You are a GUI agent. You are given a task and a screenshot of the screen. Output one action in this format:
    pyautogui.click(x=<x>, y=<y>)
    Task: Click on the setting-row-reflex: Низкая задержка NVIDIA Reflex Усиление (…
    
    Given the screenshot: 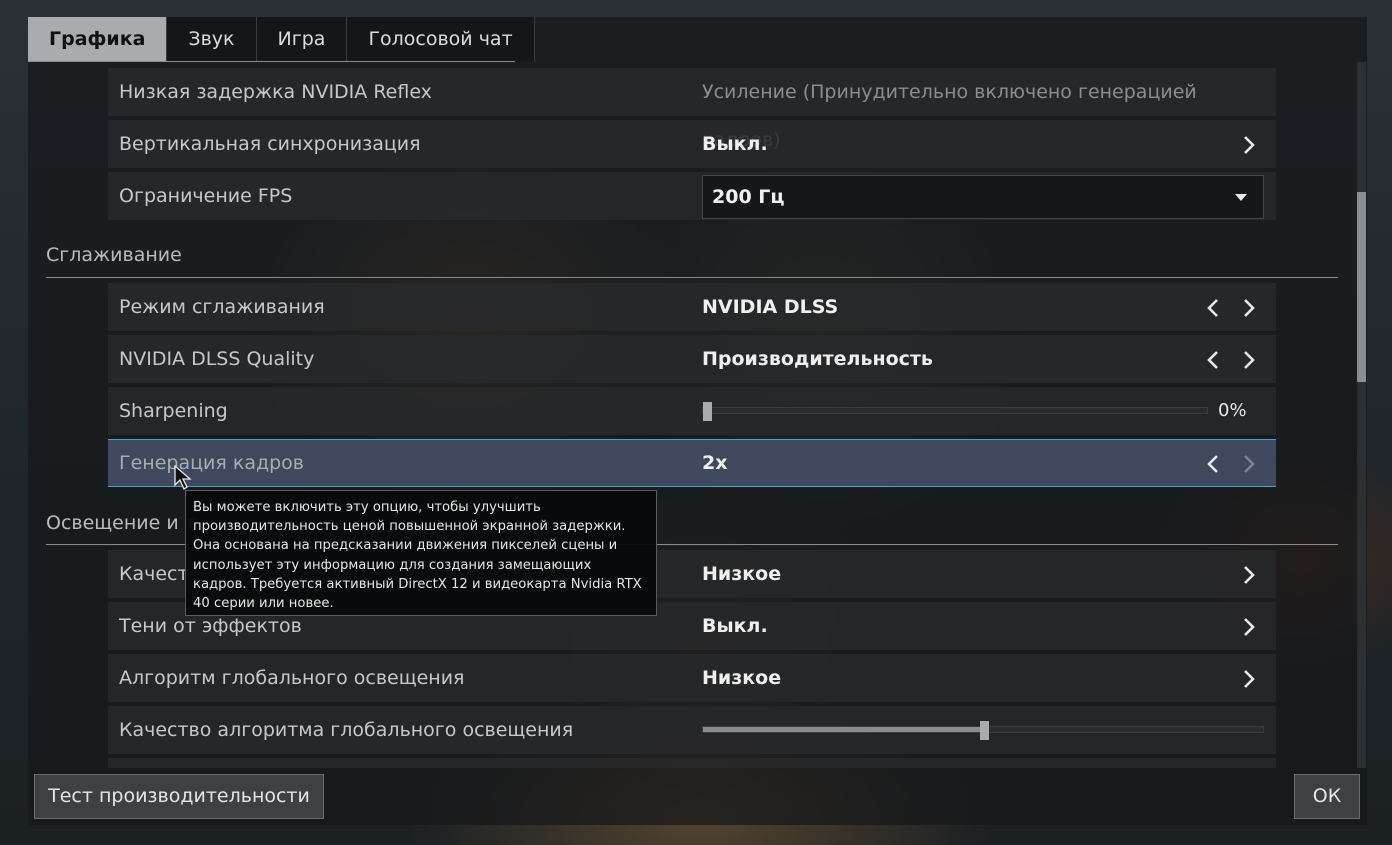 What is the action you would take?
    pyautogui.click(x=692, y=109)
    